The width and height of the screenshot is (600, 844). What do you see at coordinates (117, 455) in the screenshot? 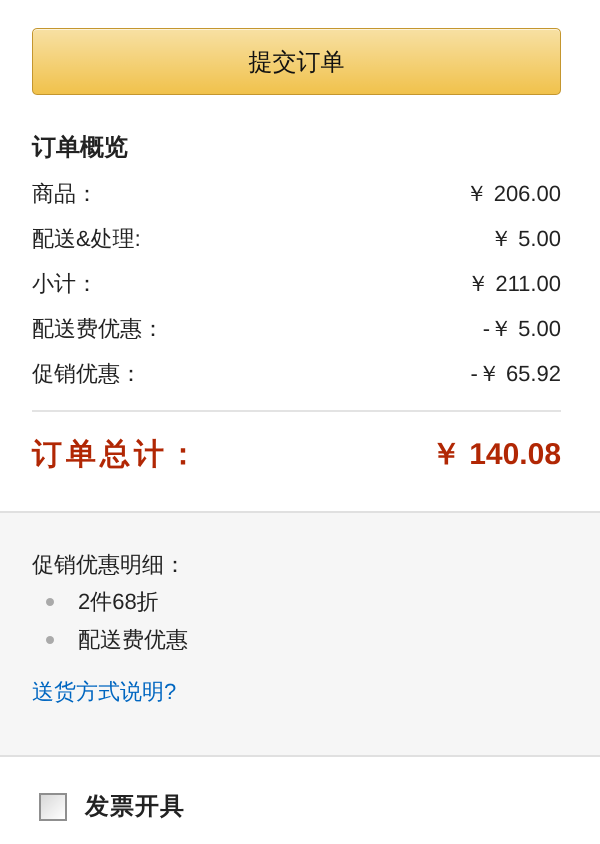
I see `total-label: 订单总计：` at bounding box center [117, 455].